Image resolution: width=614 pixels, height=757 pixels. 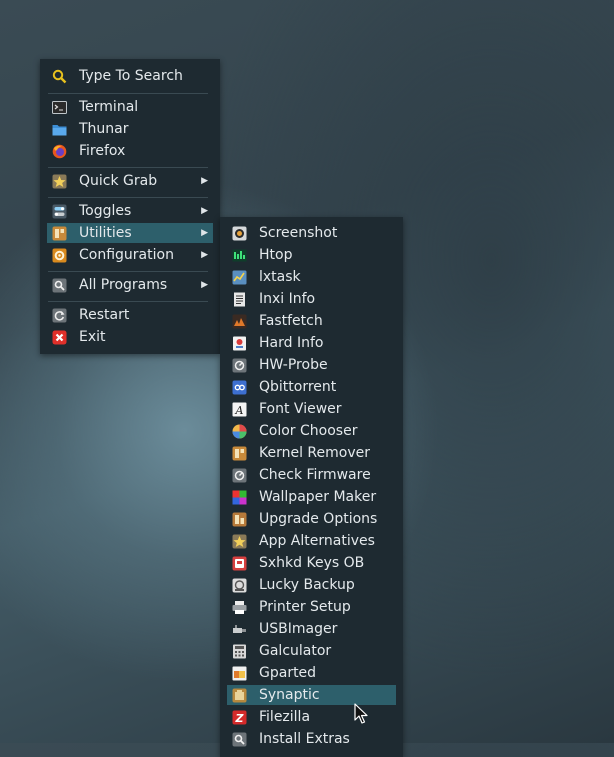 I want to click on menu-item-label: Color Chooser, so click(x=308, y=431).